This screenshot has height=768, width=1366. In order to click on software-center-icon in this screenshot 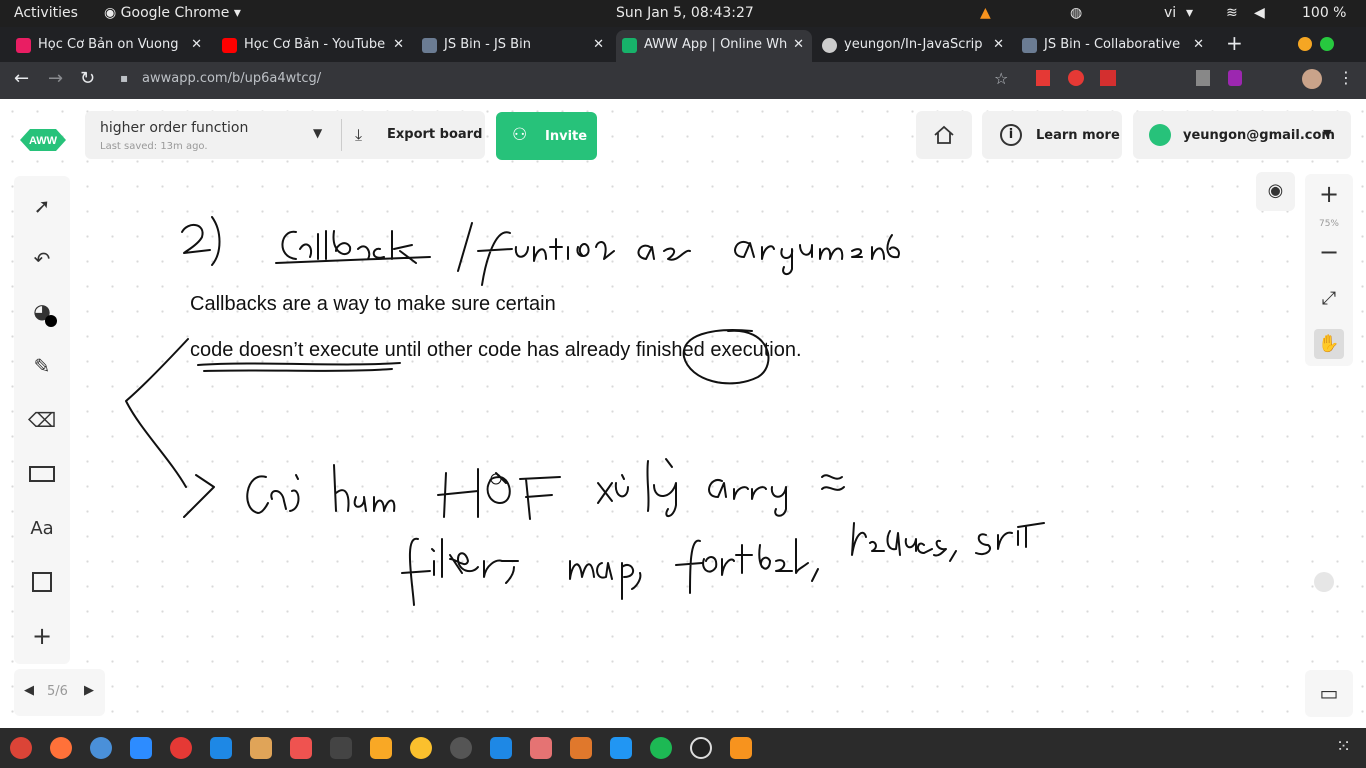, I will do `click(261, 748)`.